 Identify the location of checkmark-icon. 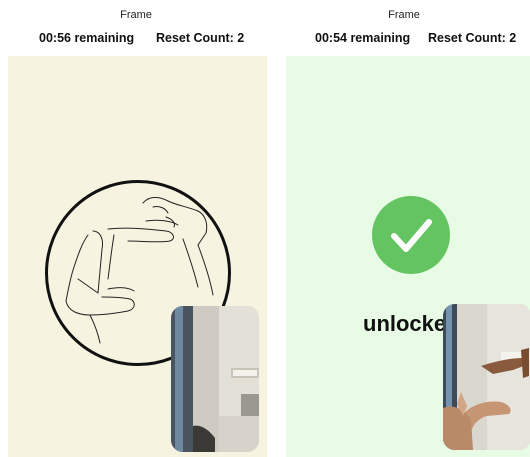
(411, 235).